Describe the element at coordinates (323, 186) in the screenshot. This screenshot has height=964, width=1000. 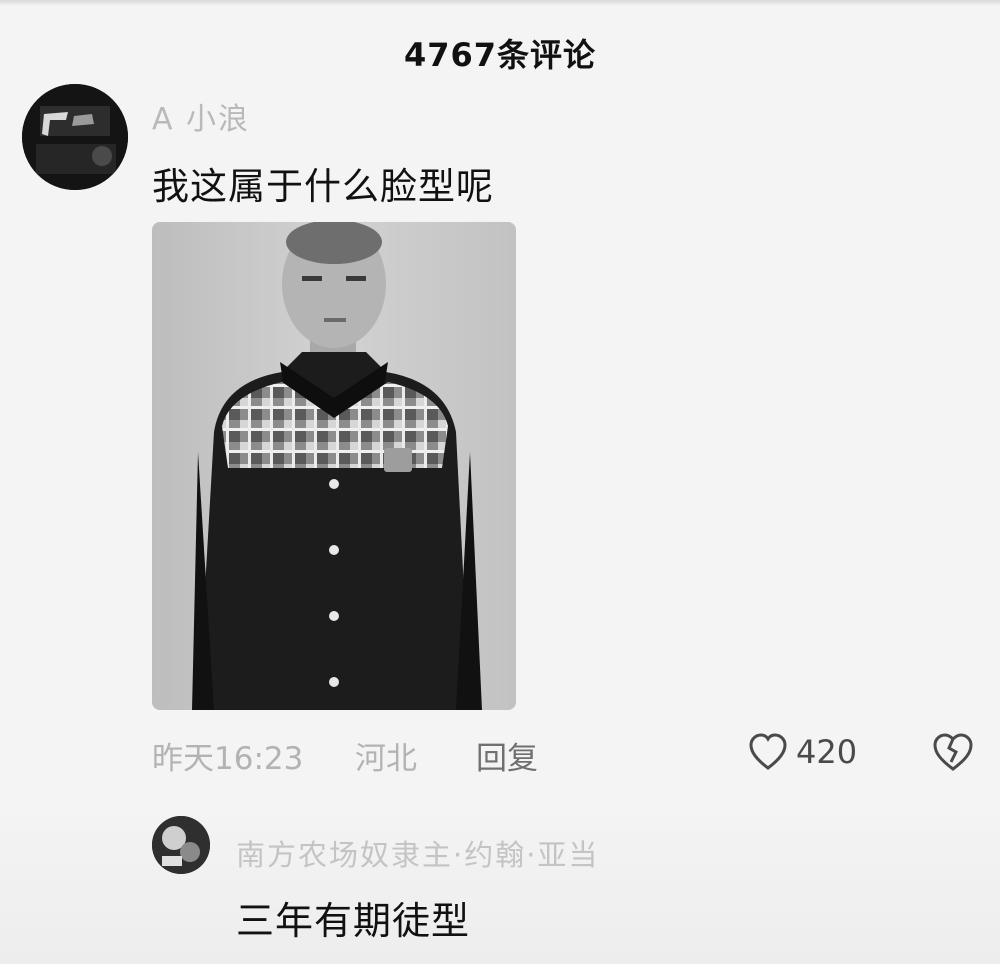
I see `comment-text: 我这属于什么脸型呢` at that location.